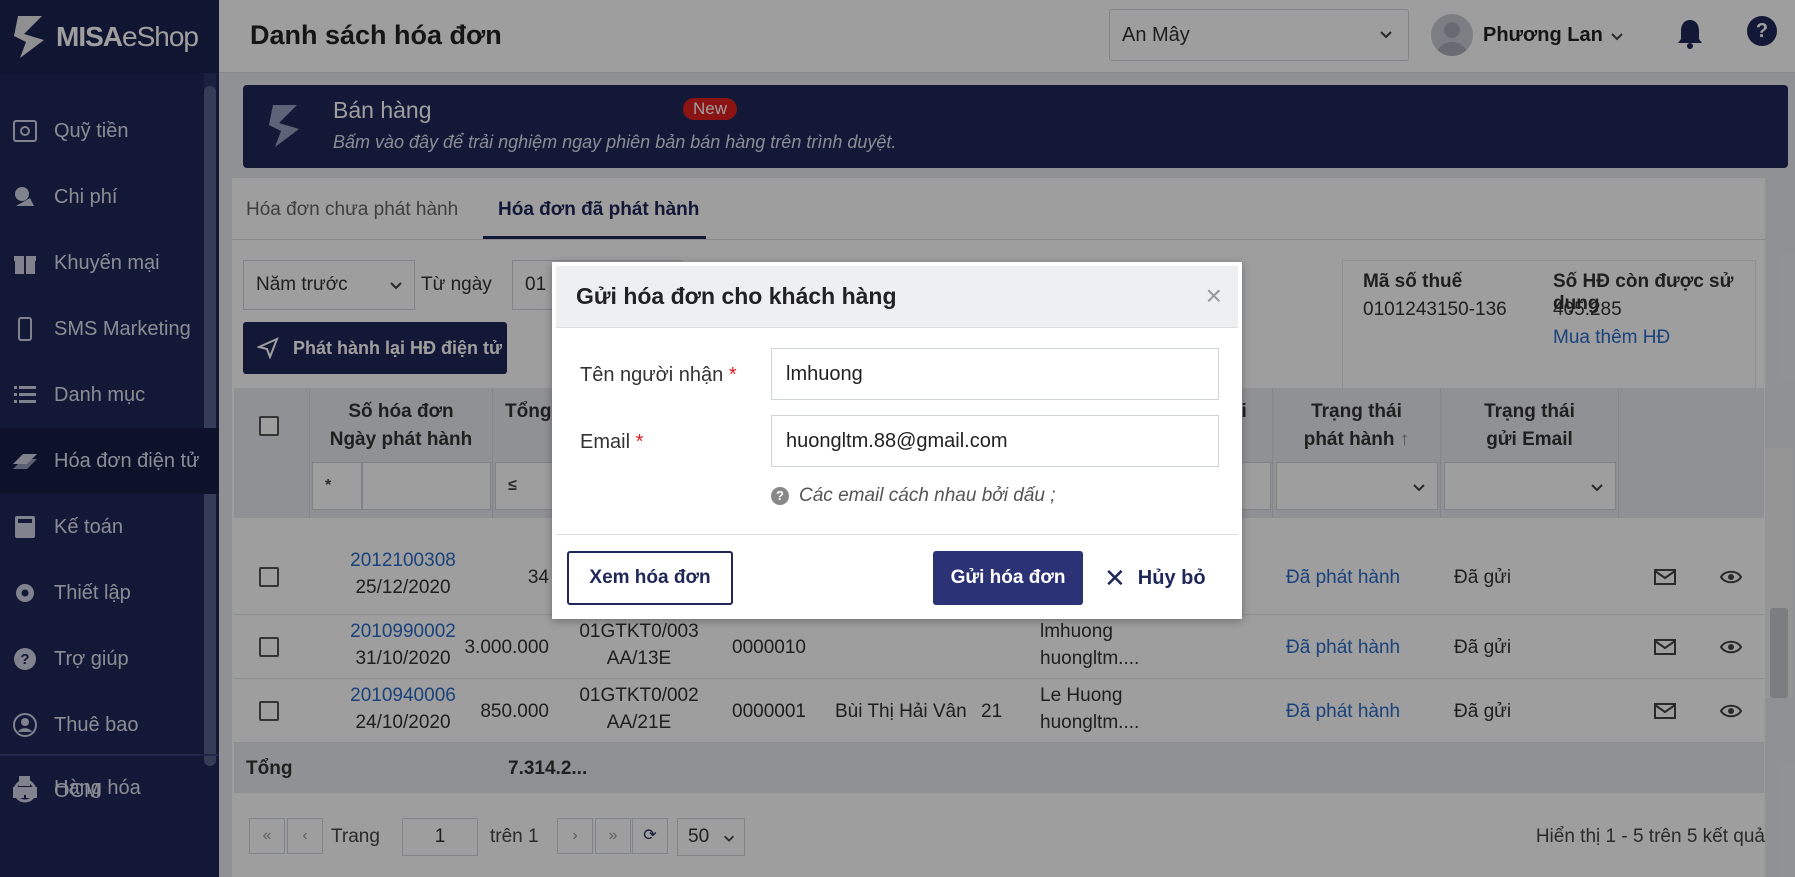 Image resolution: width=1795 pixels, height=877 pixels. I want to click on cancel-button: ✕ Hủy bỏ, so click(1164, 578).